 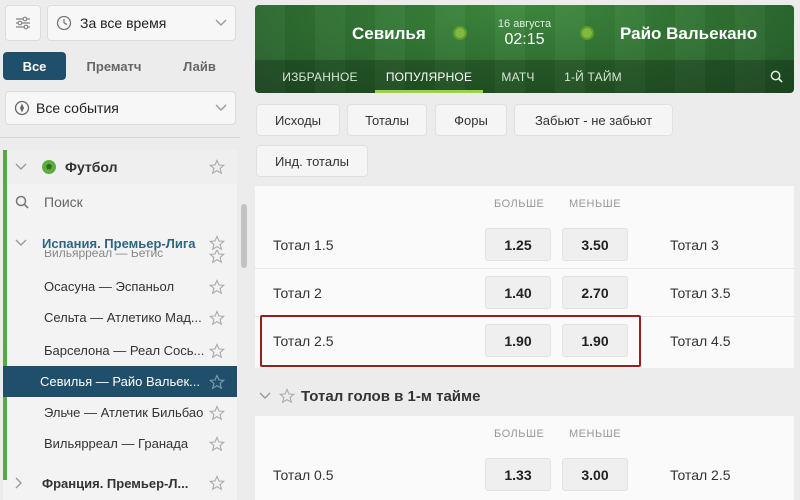 What do you see at coordinates (18, 483) in the screenshot?
I see `chevron-right-icon` at bounding box center [18, 483].